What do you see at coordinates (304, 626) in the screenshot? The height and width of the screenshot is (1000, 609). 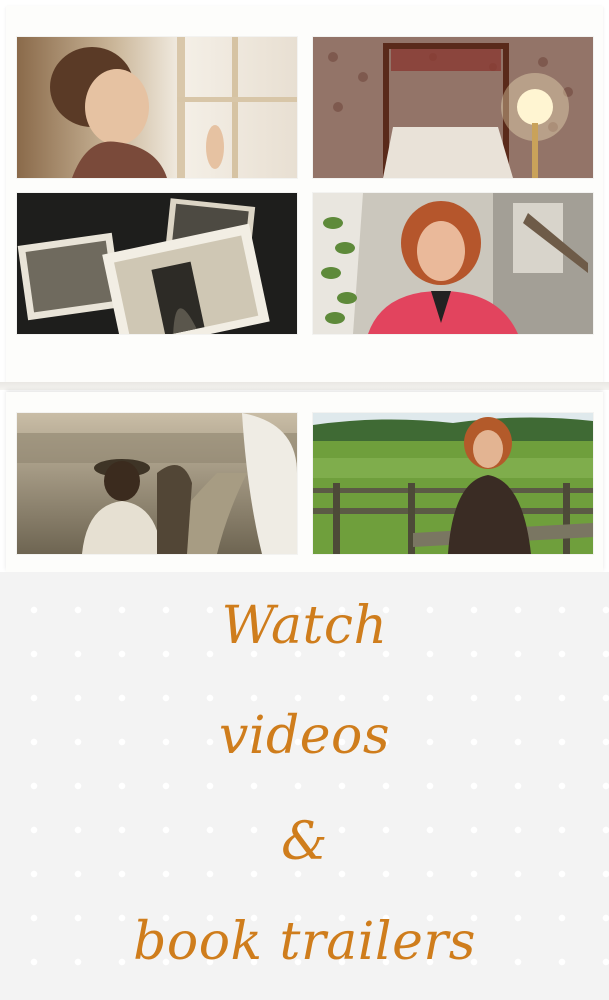 I see `caption-watch: Watch` at bounding box center [304, 626].